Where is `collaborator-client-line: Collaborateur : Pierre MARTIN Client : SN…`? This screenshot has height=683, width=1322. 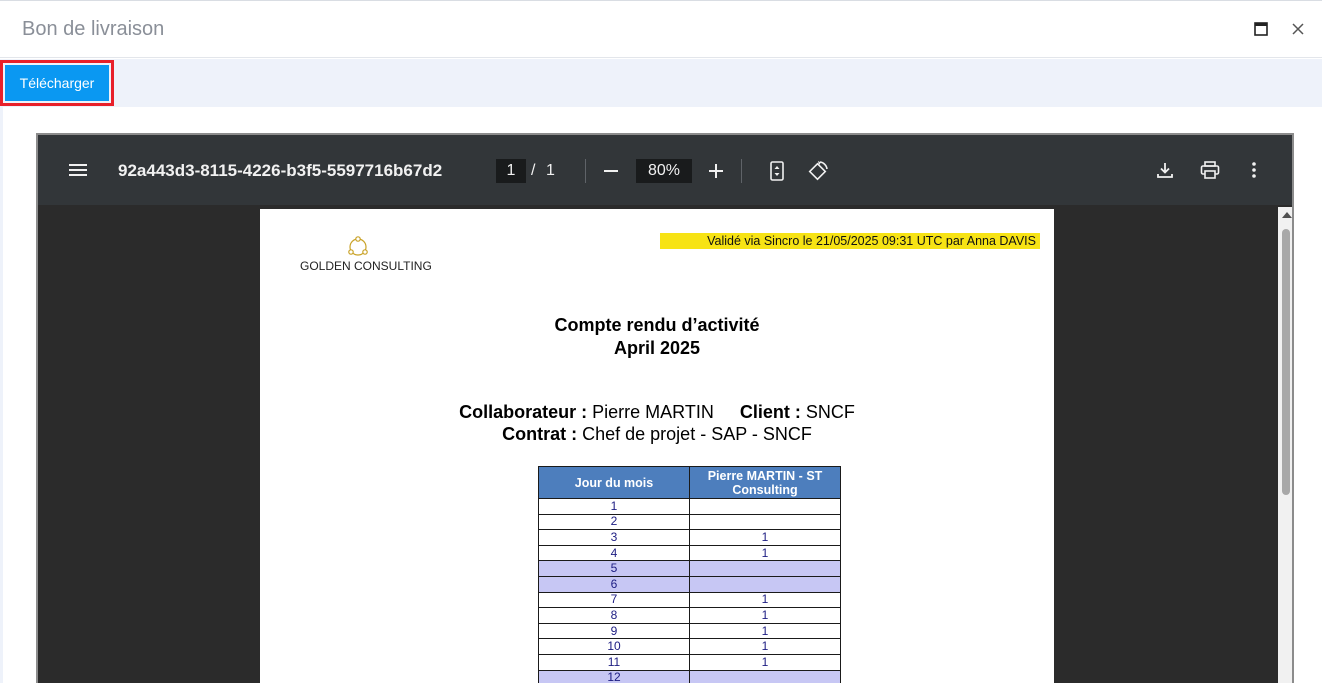 collaborator-client-line: Collaborateur : Pierre MARTIN Client : SN… is located at coordinates (657, 412).